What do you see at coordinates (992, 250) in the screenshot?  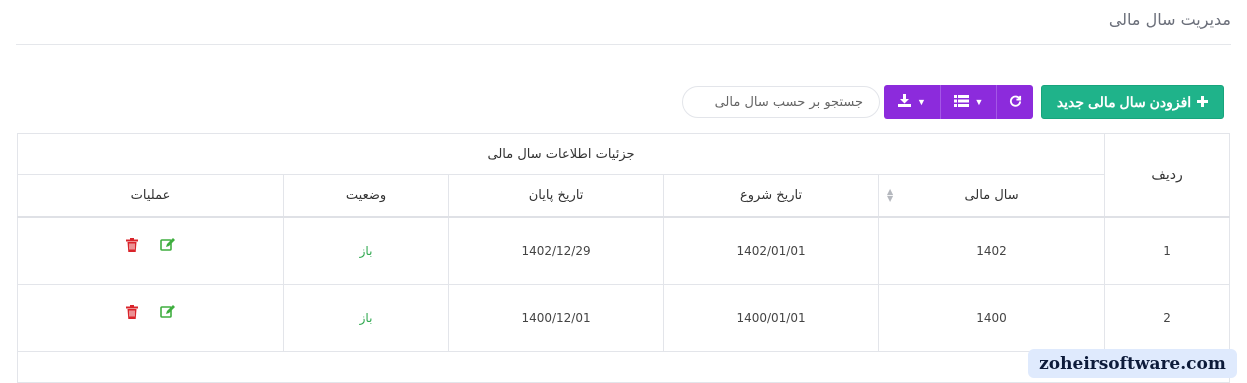 I see `fiscal-year-cell: 1402` at bounding box center [992, 250].